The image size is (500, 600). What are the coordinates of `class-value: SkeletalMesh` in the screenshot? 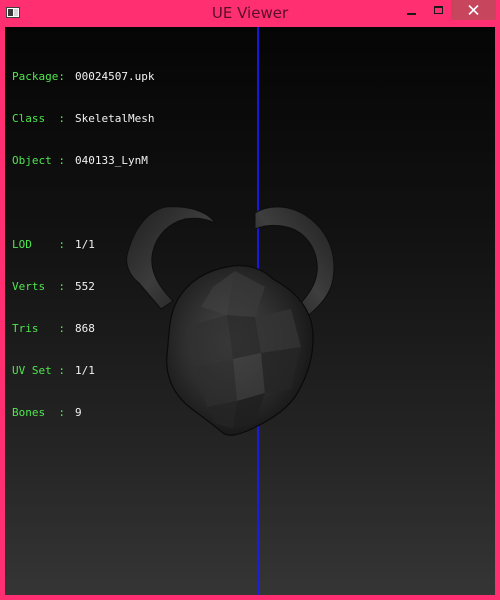 It's located at (115, 118).